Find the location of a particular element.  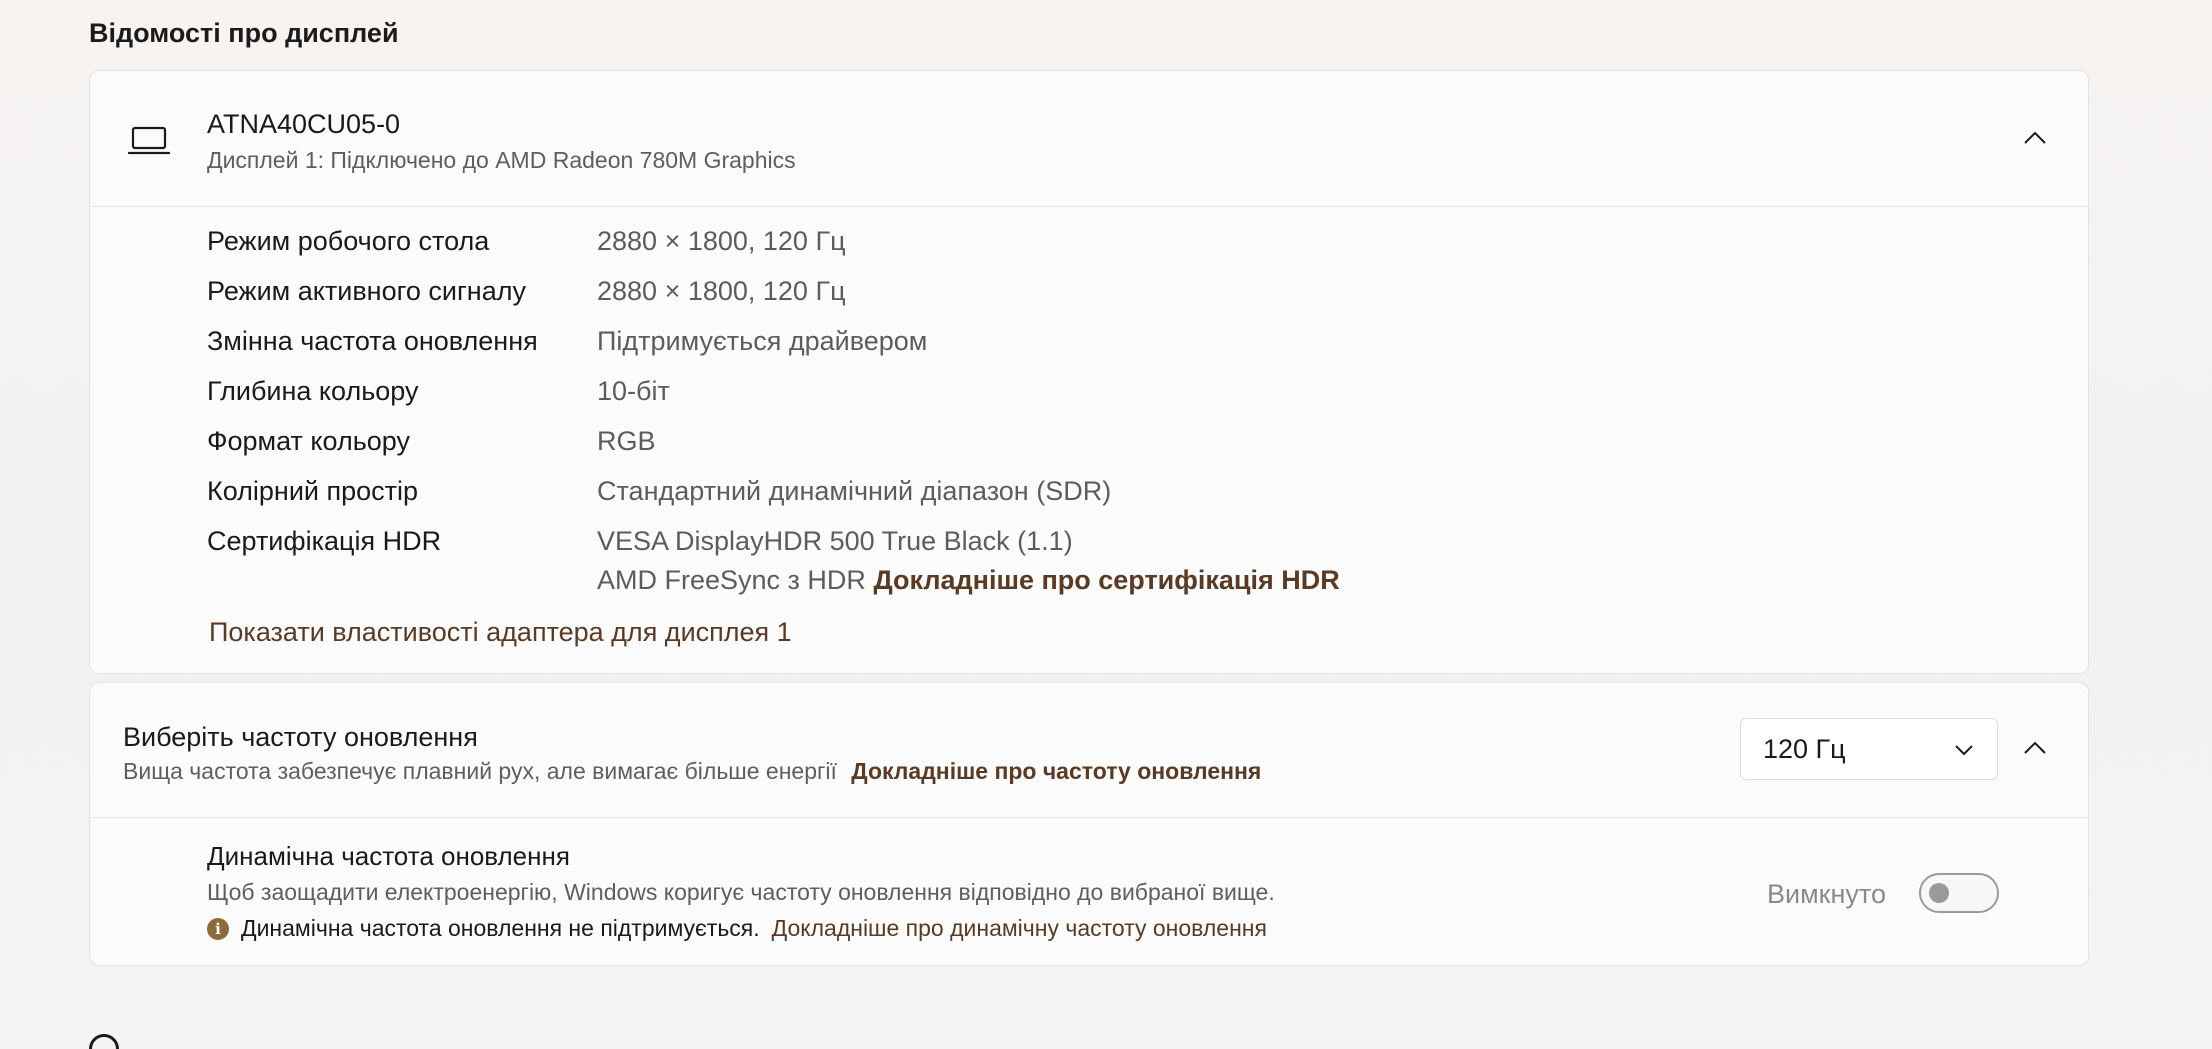

refresh-rate-dropdown: 120 Гц is located at coordinates (1869, 749).